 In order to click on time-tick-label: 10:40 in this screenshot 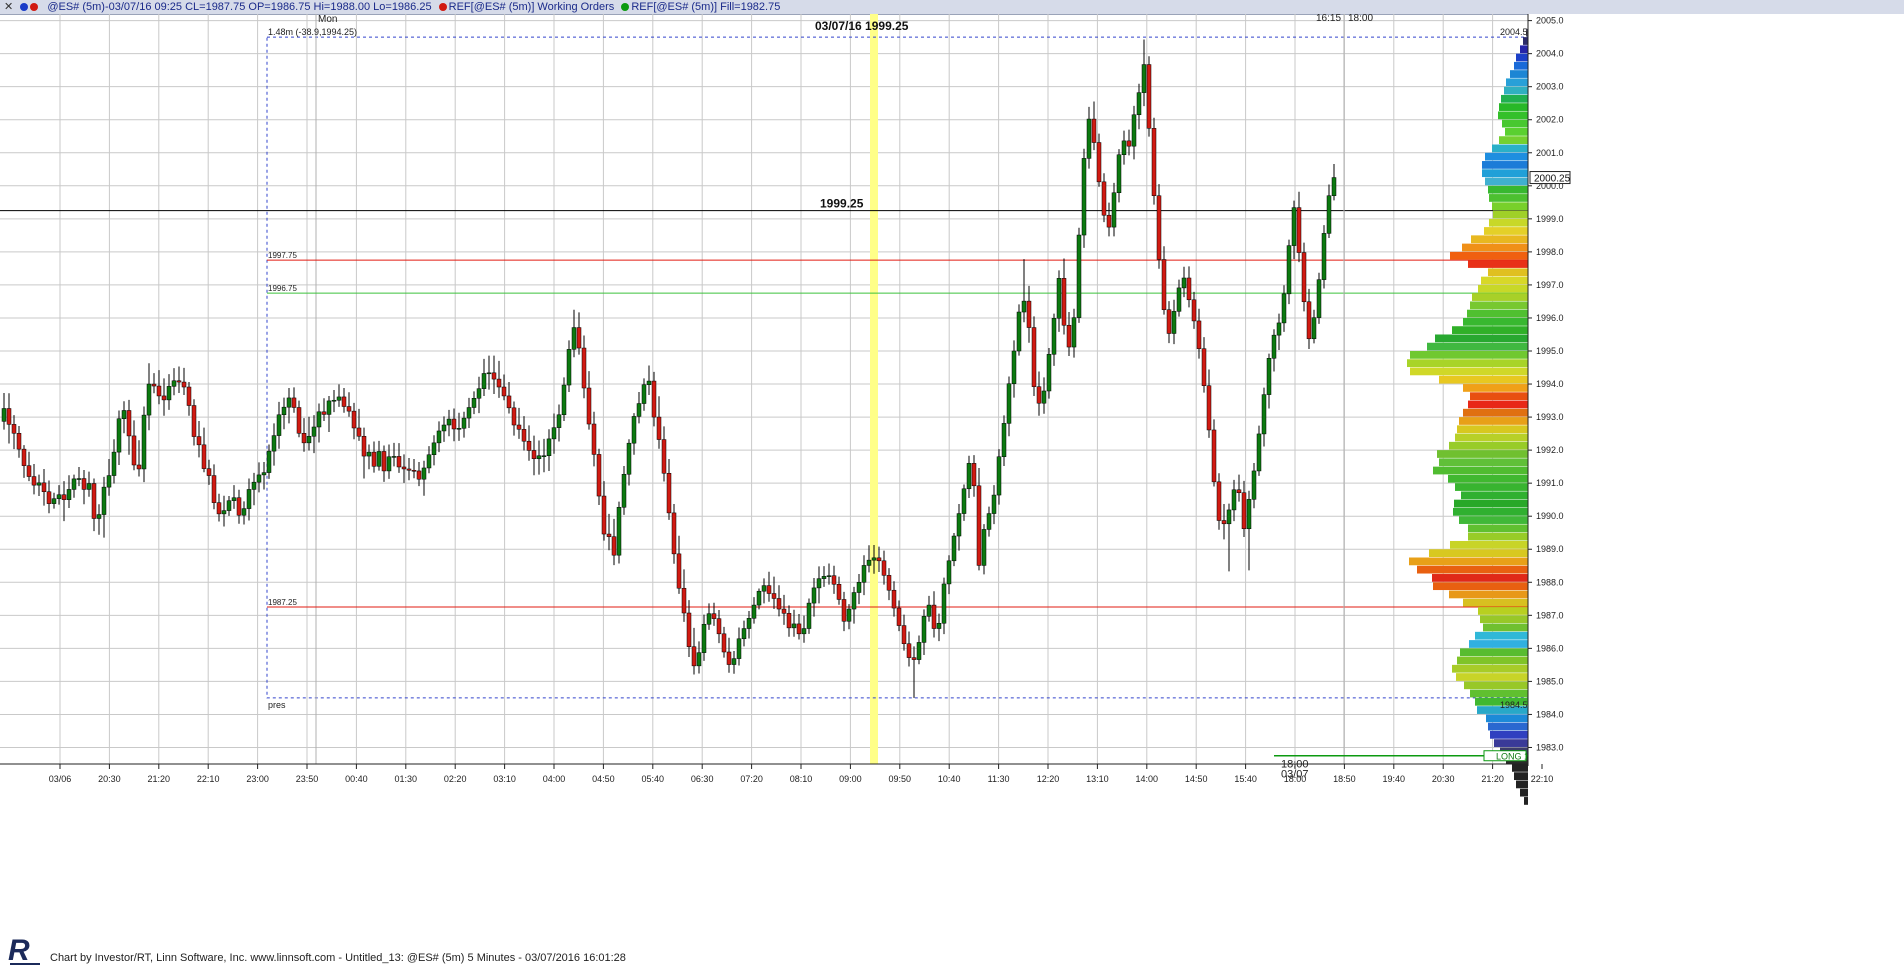, I will do `click(949, 779)`.